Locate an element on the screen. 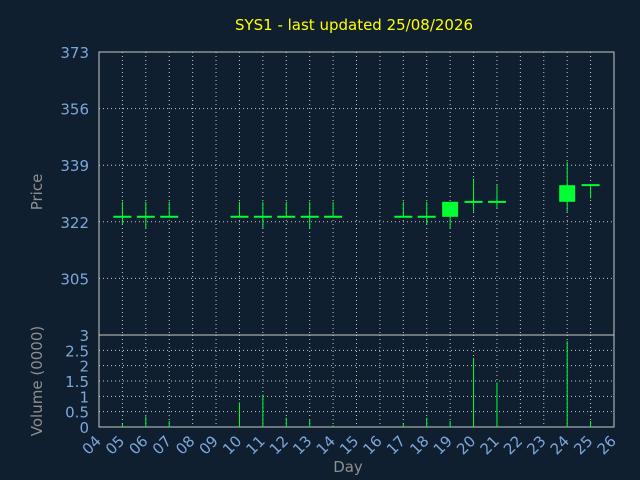  volume-y-tick-labels: 00.511.522.53 is located at coordinates (77, 382).